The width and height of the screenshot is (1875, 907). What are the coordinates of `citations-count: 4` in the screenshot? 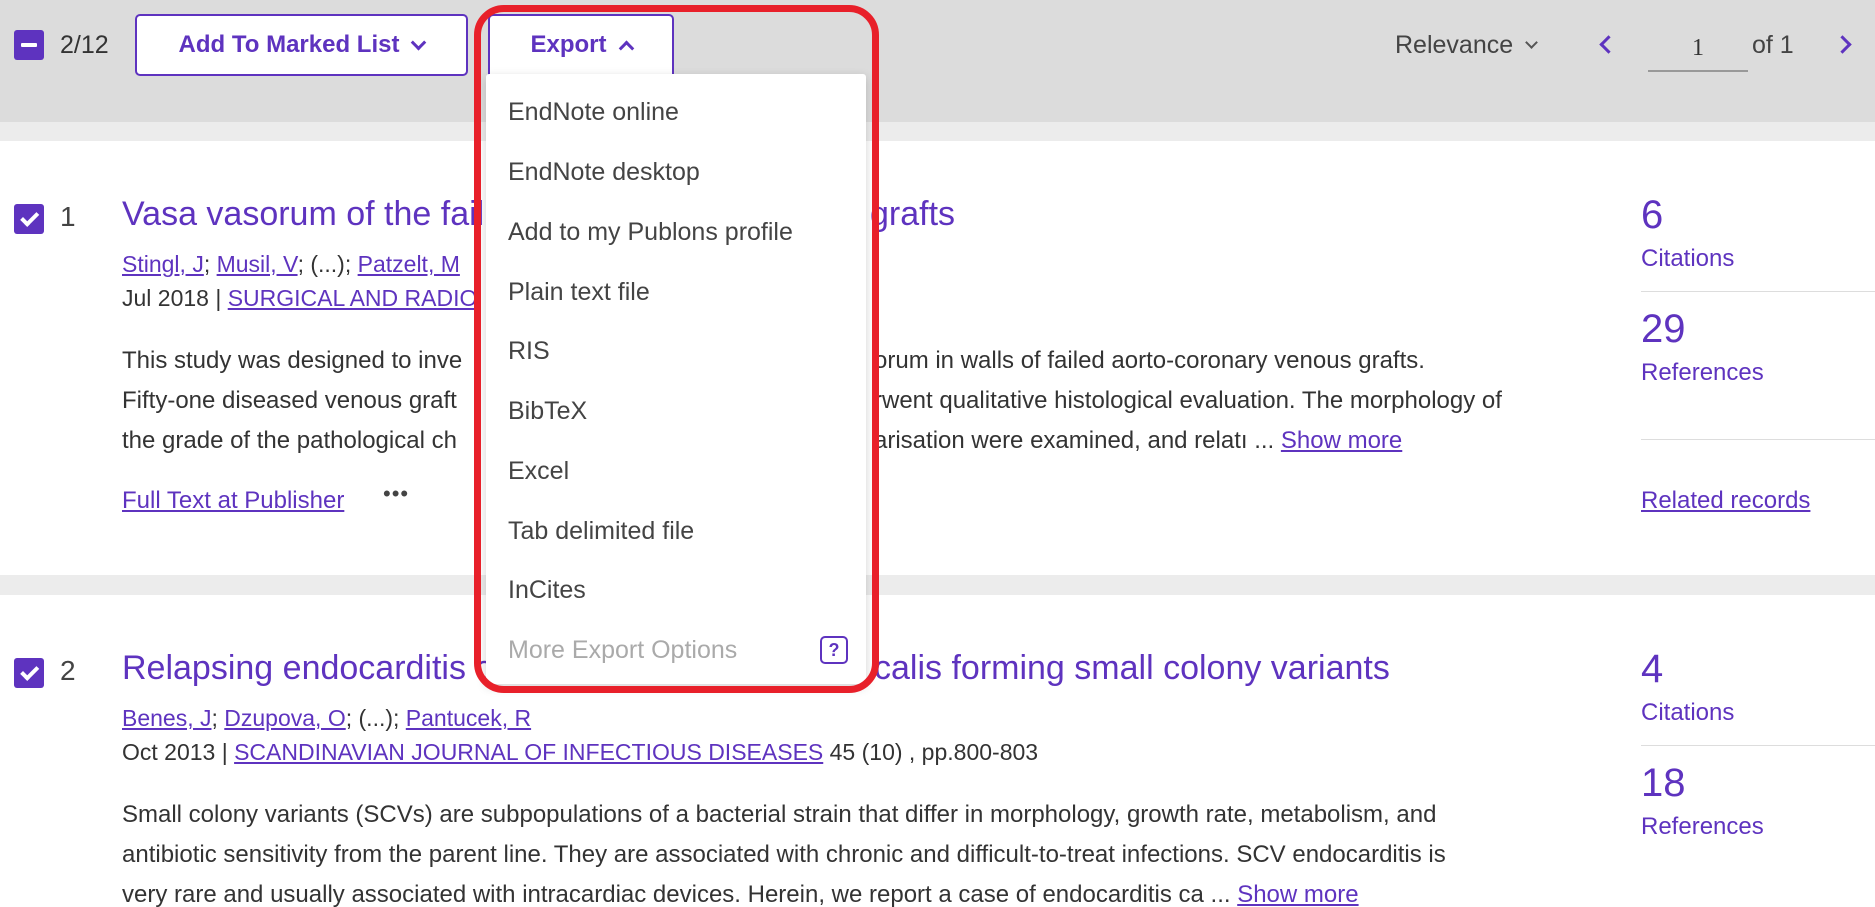 It's located at (1652, 669).